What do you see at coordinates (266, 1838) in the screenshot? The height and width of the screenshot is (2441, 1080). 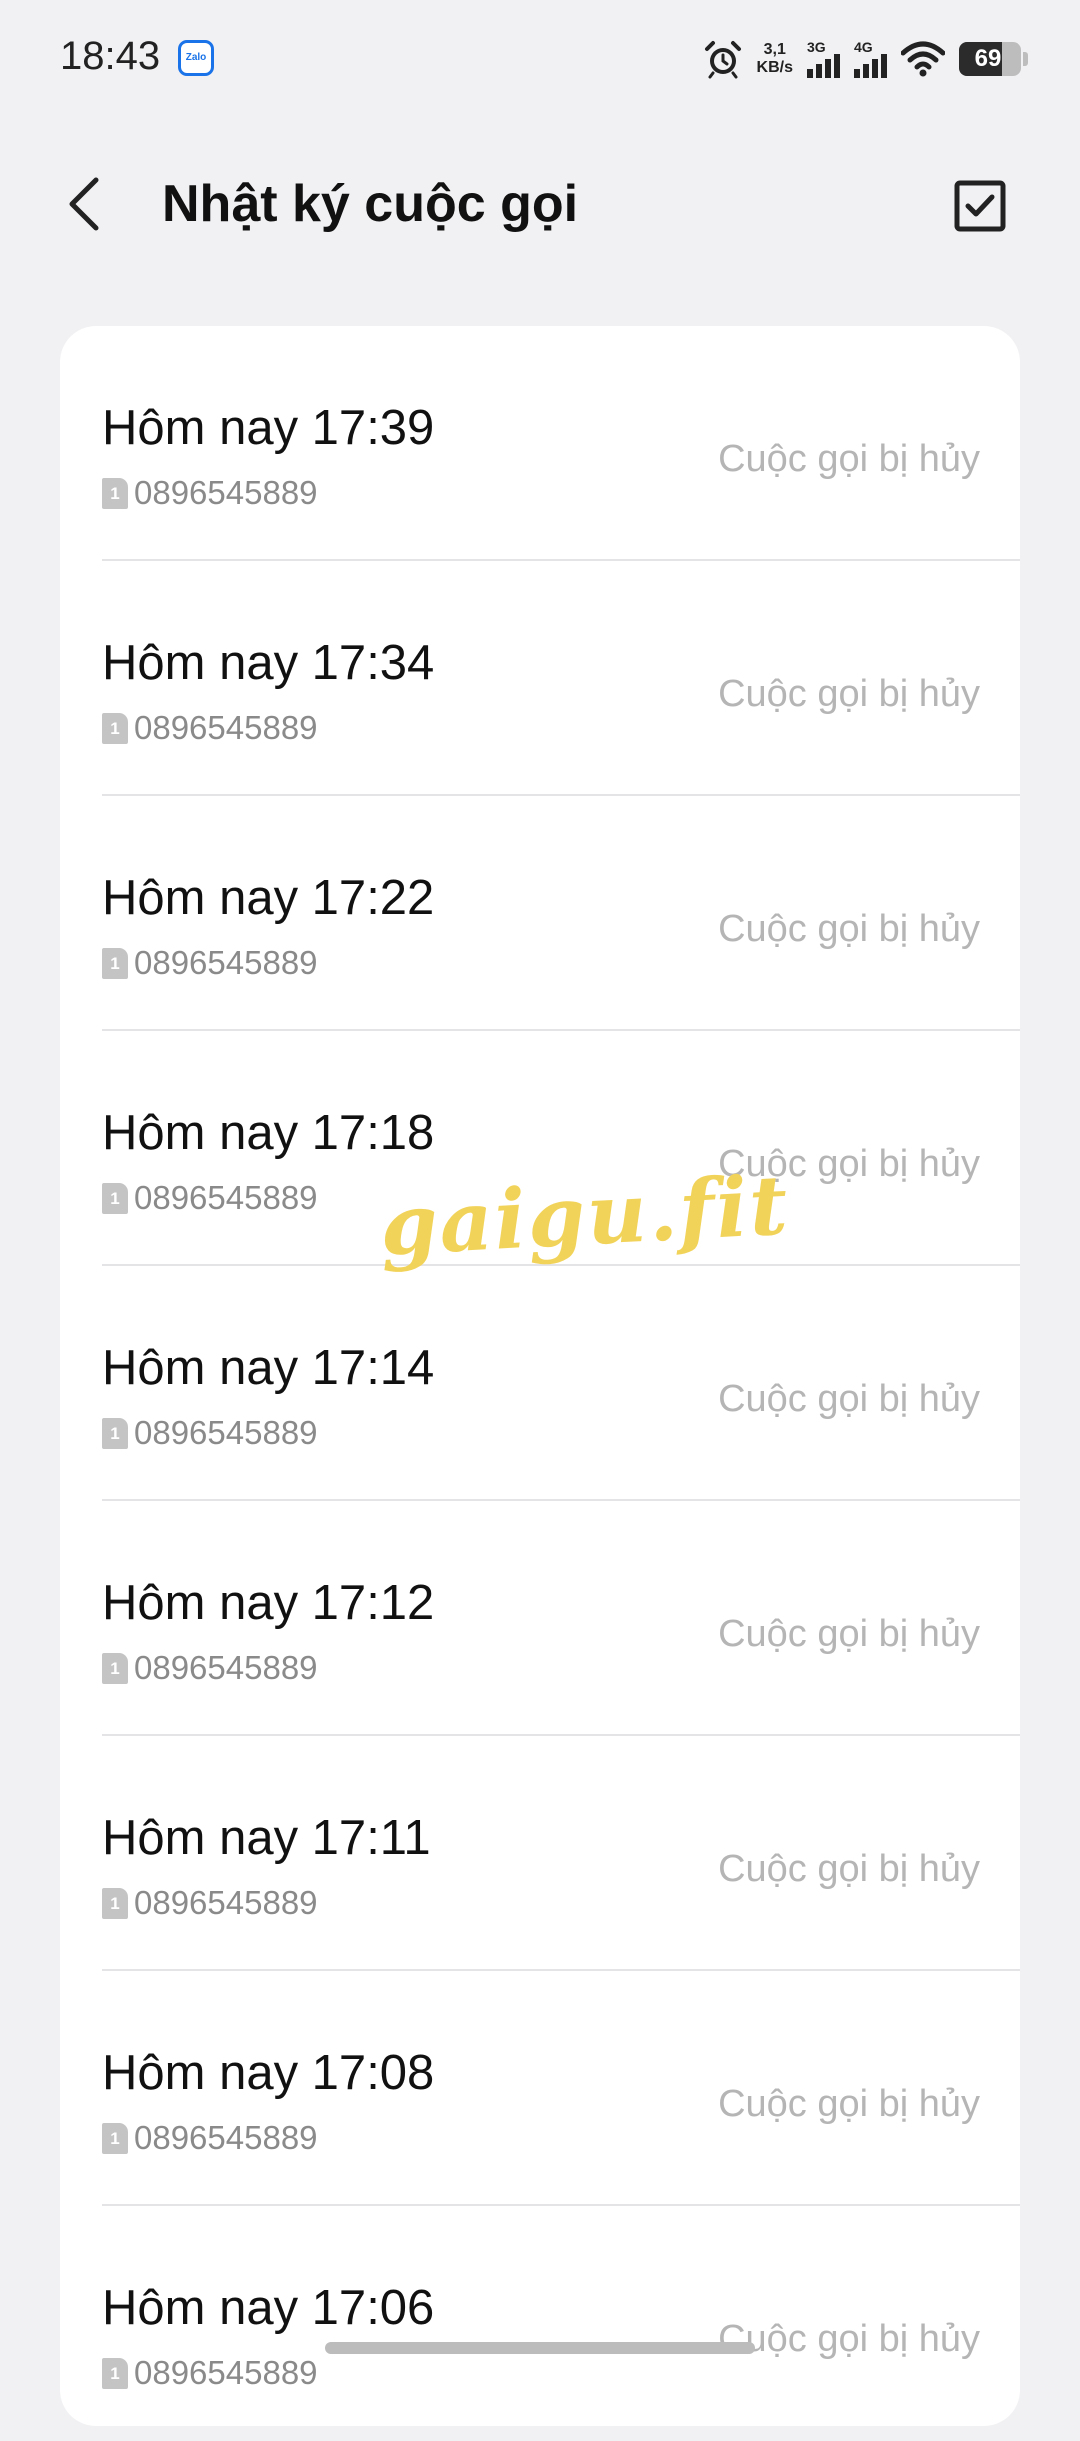 I see `call-time: Hôm nay 17:11` at bounding box center [266, 1838].